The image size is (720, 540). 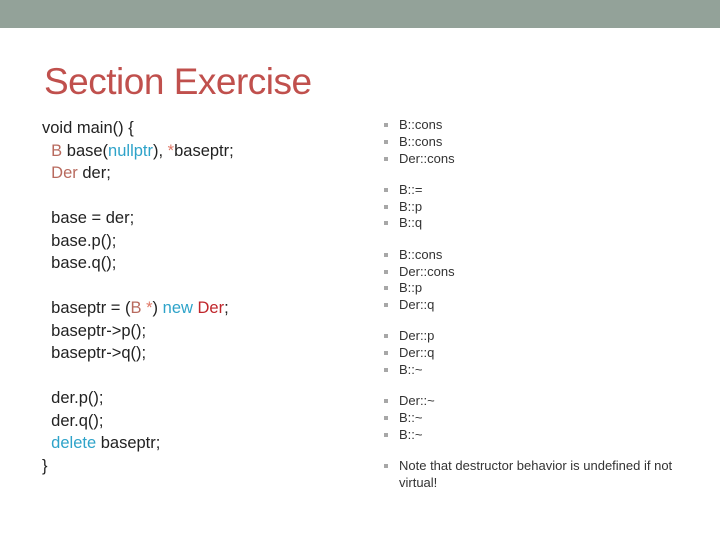 What do you see at coordinates (177, 308) in the screenshot?
I see `language-keyword: new` at bounding box center [177, 308].